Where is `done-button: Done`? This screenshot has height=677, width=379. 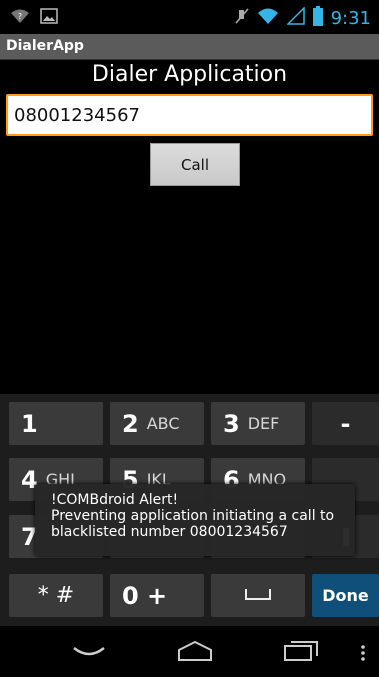 done-button: Done is located at coordinates (345, 595).